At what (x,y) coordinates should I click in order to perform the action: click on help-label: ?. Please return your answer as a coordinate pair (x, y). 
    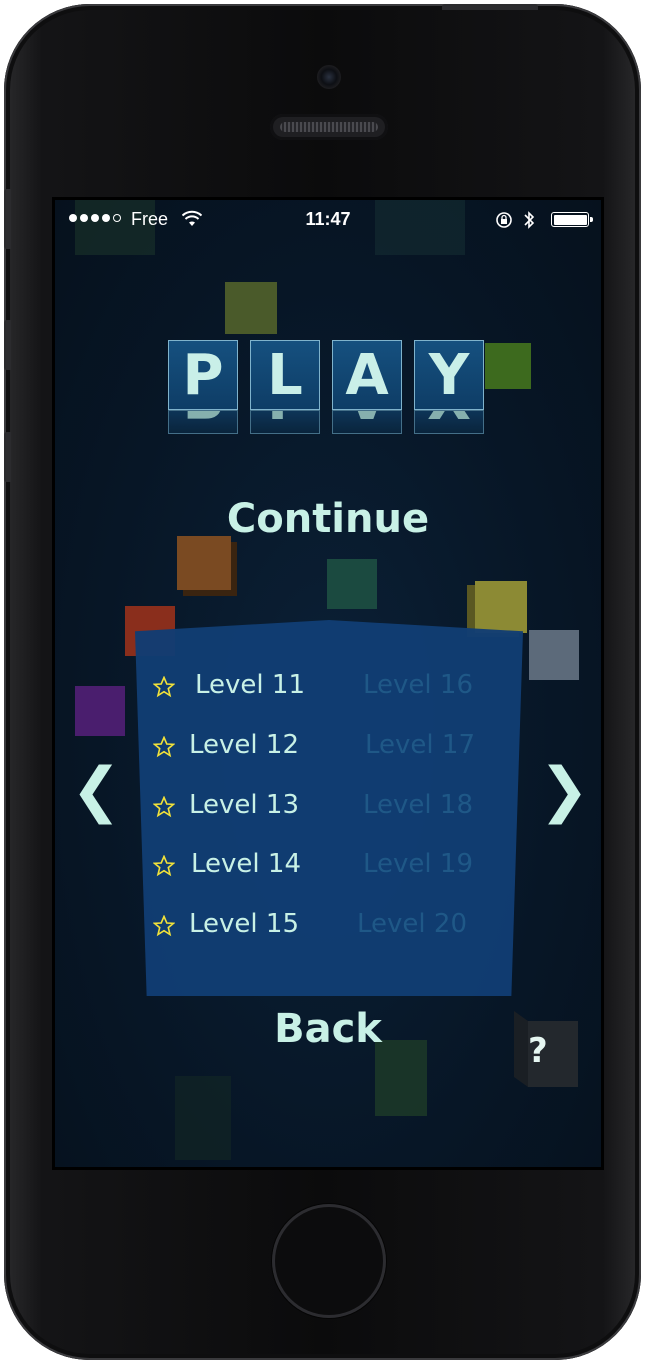
    Looking at the image, I should click on (538, 1051).